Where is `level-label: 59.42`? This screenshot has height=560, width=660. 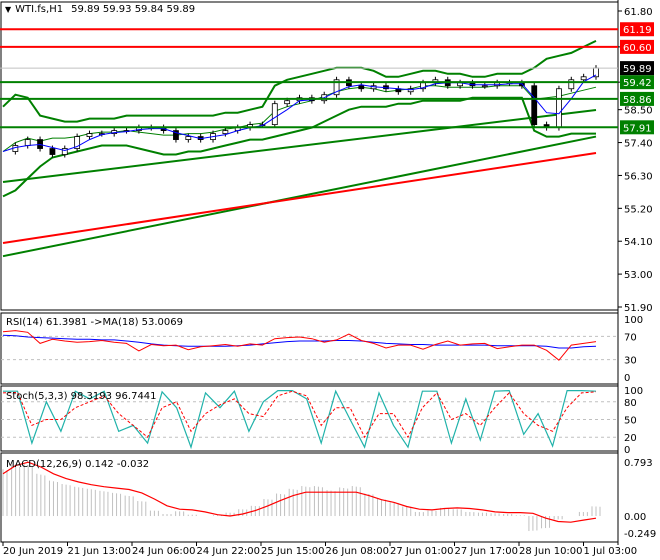 level-label: 59.42 is located at coordinates (637, 83).